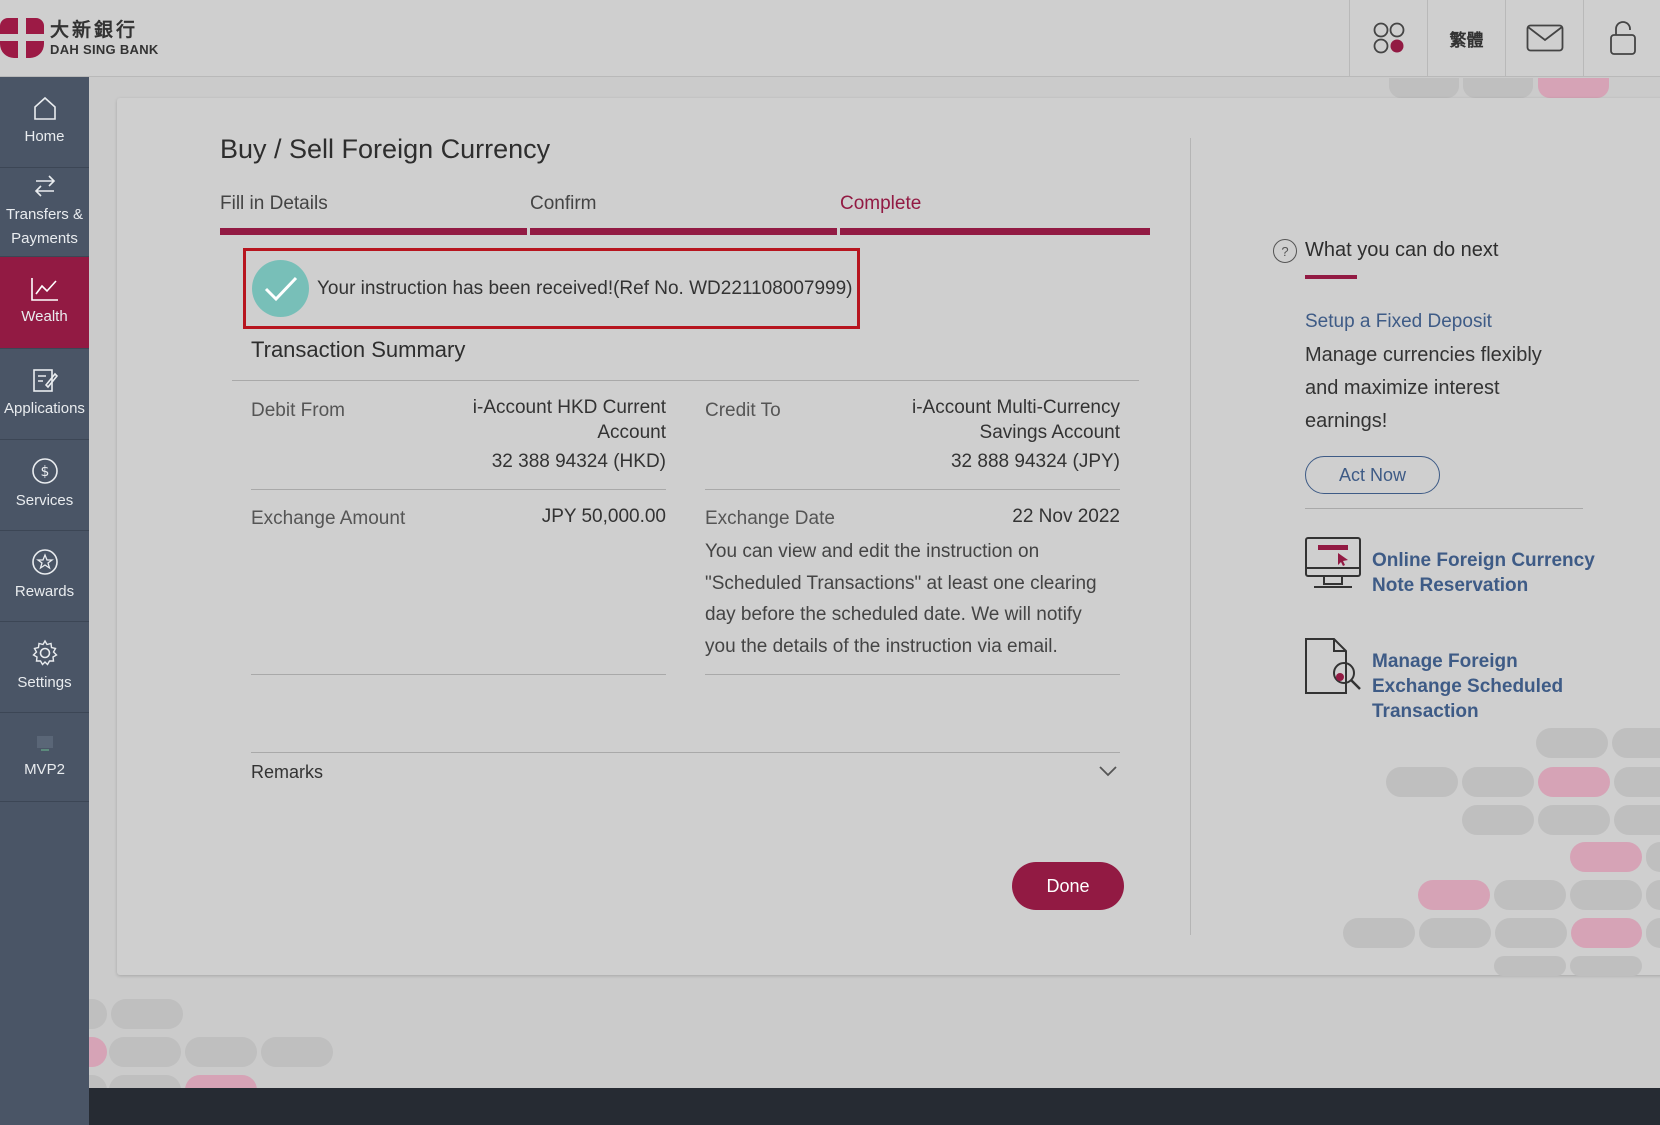 The image size is (1660, 1125). What do you see at coordinates (44, 562) in the screenshot?
I see `star-icon` at bounding box center [44, 562].